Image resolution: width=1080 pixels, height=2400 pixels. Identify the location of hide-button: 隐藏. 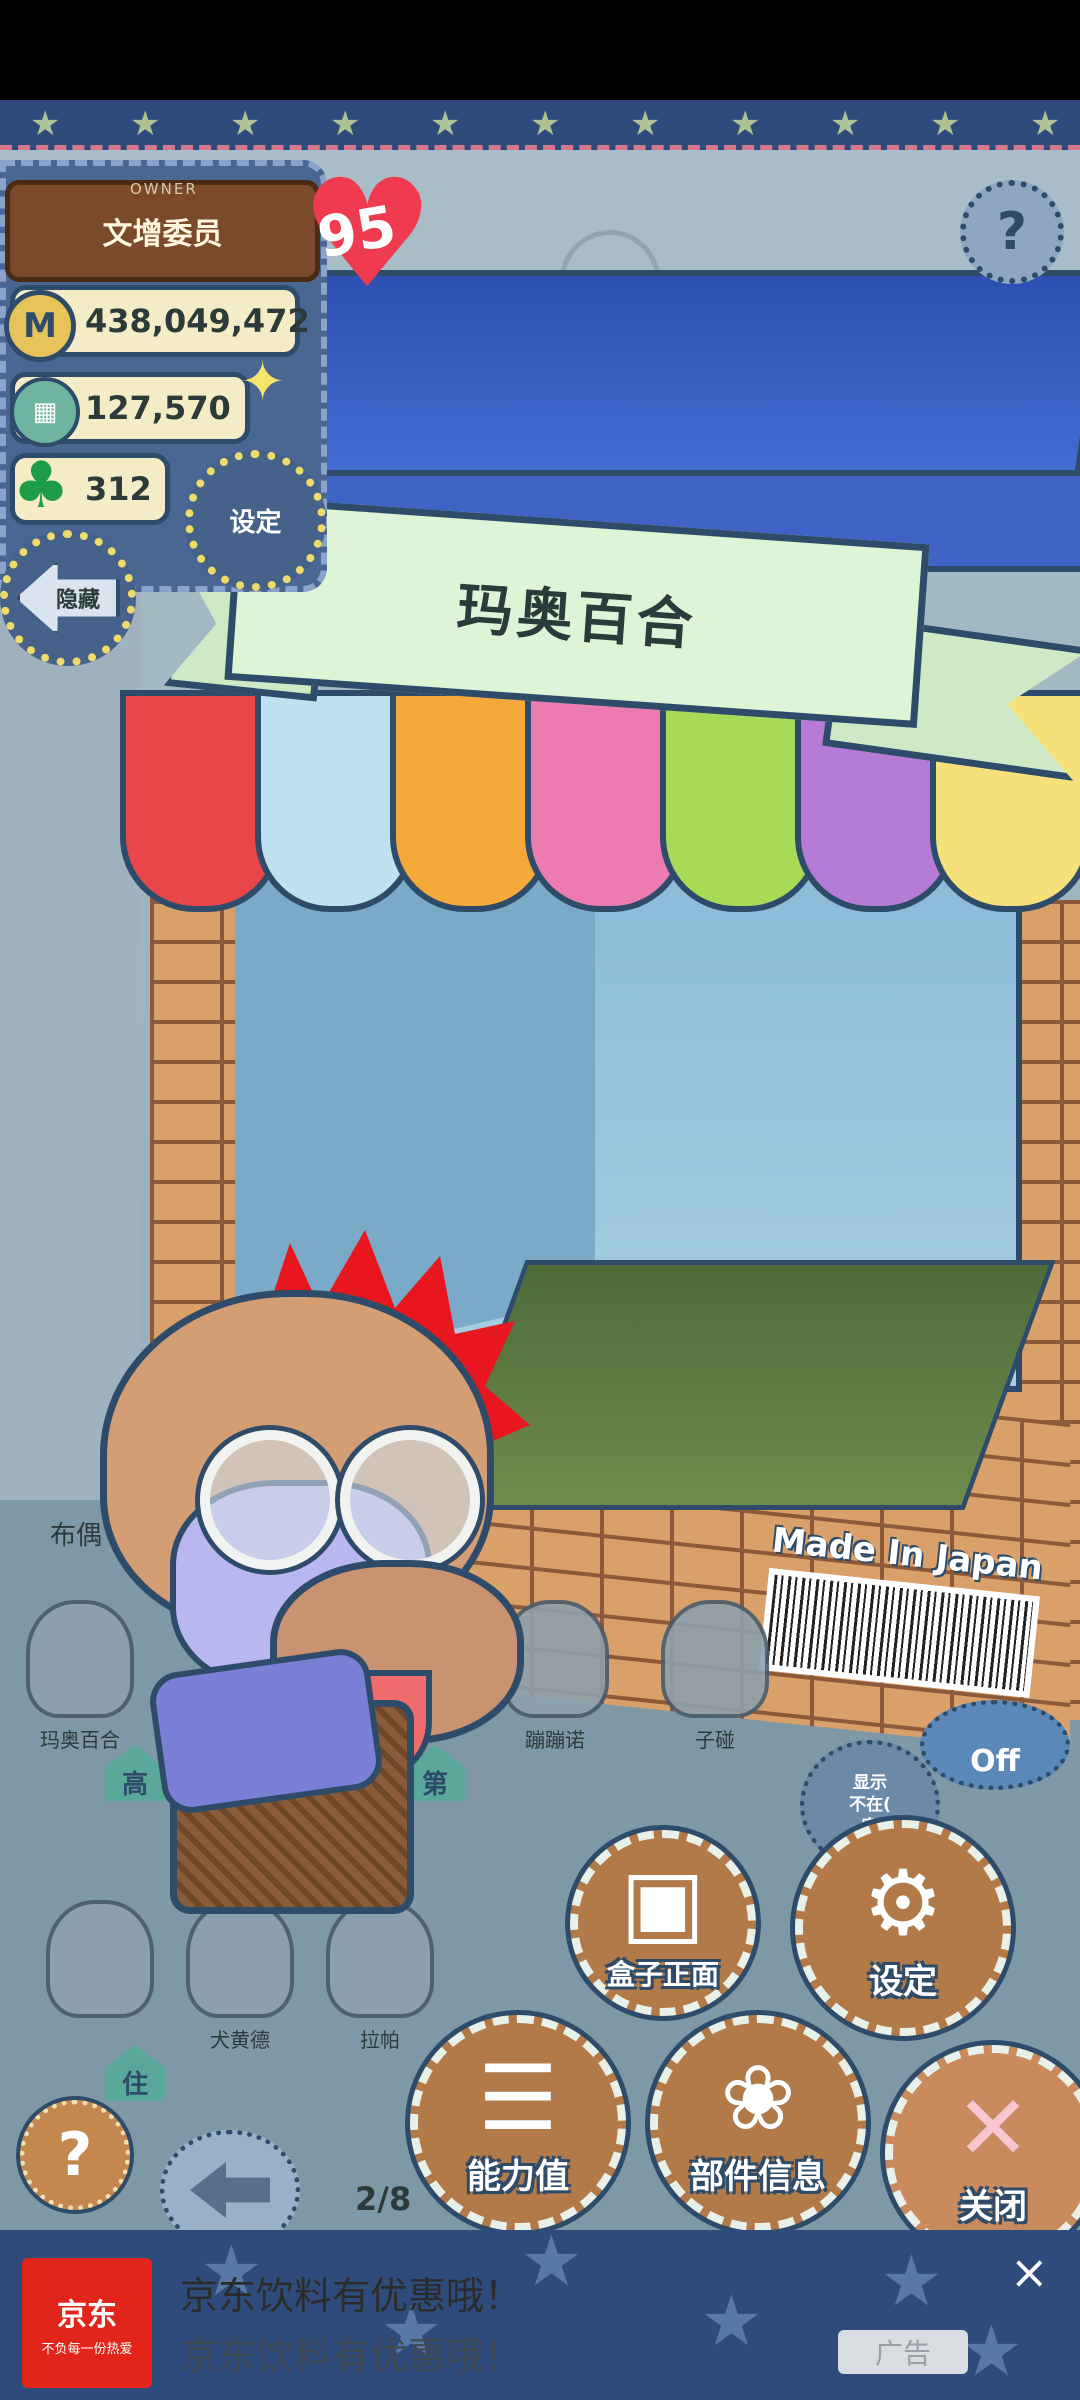
(68, 598).